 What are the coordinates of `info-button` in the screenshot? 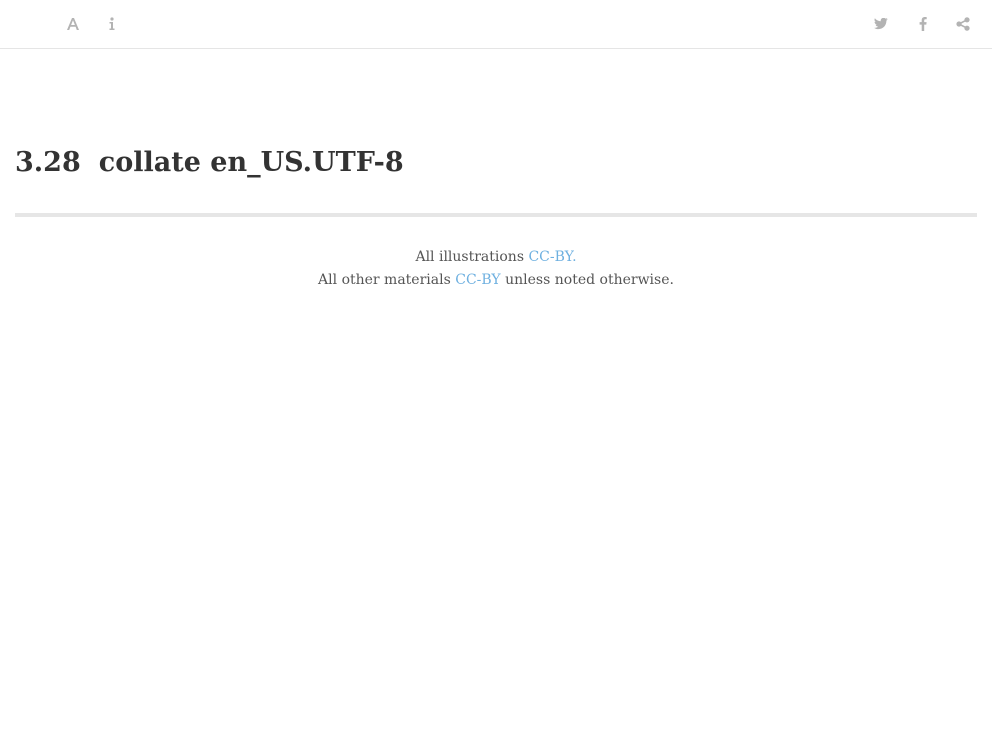 It's located at (112, 24).